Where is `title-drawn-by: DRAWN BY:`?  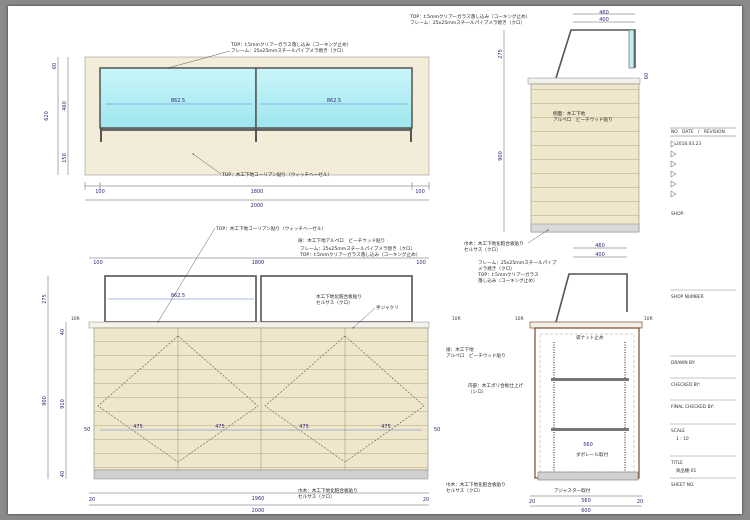 title-drawn-by: DRAWN BY: is located at coordinates (683, 363).